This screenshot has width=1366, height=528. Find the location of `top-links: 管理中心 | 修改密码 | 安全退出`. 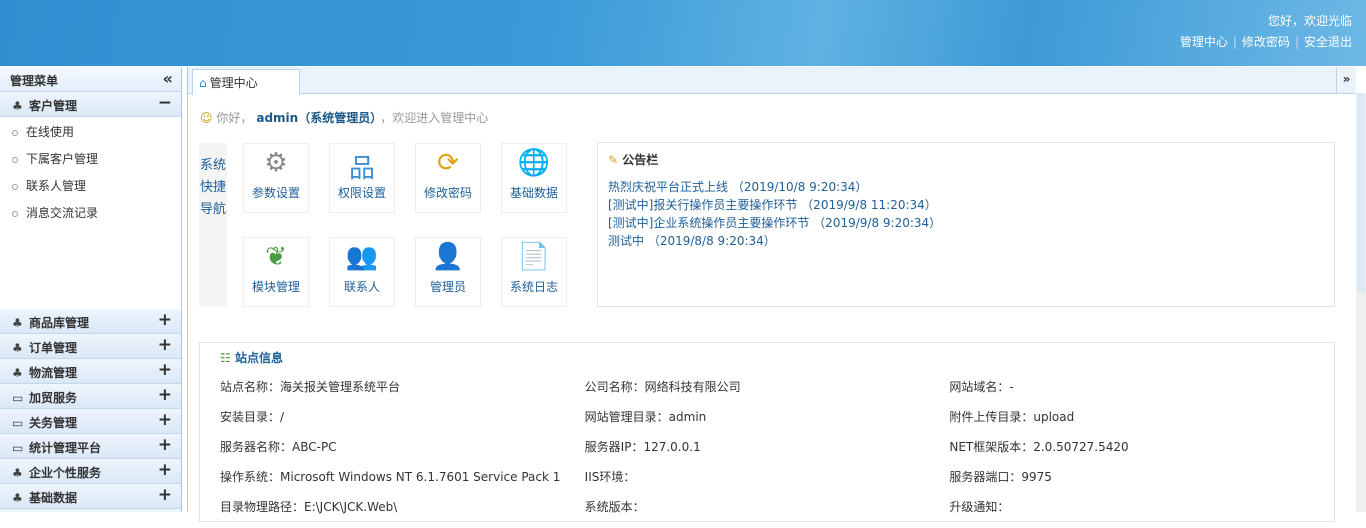

top-links: 管理中心 | 修改密码 | 安全退出 is located at coordinates (1265, 42).